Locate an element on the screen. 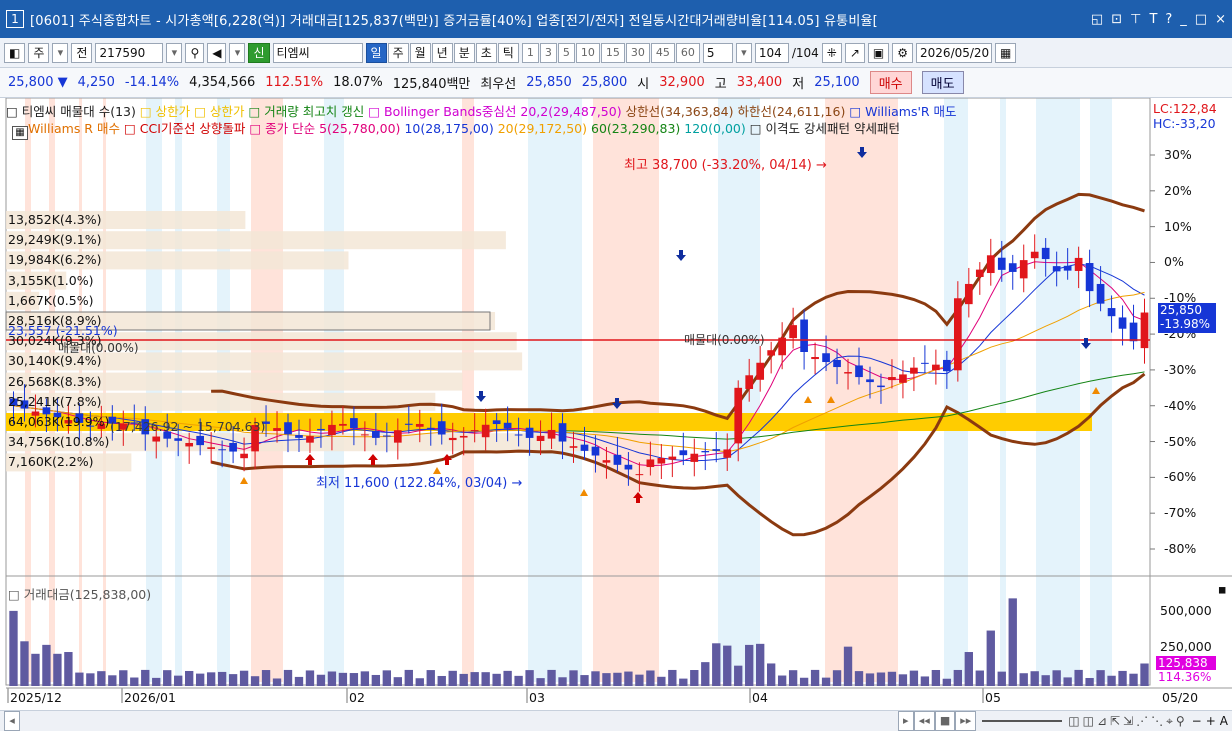 The width and height of the screenshot is (1232, 731). legend-item: 20(29,172,50) is located at coordinates (542, 128).